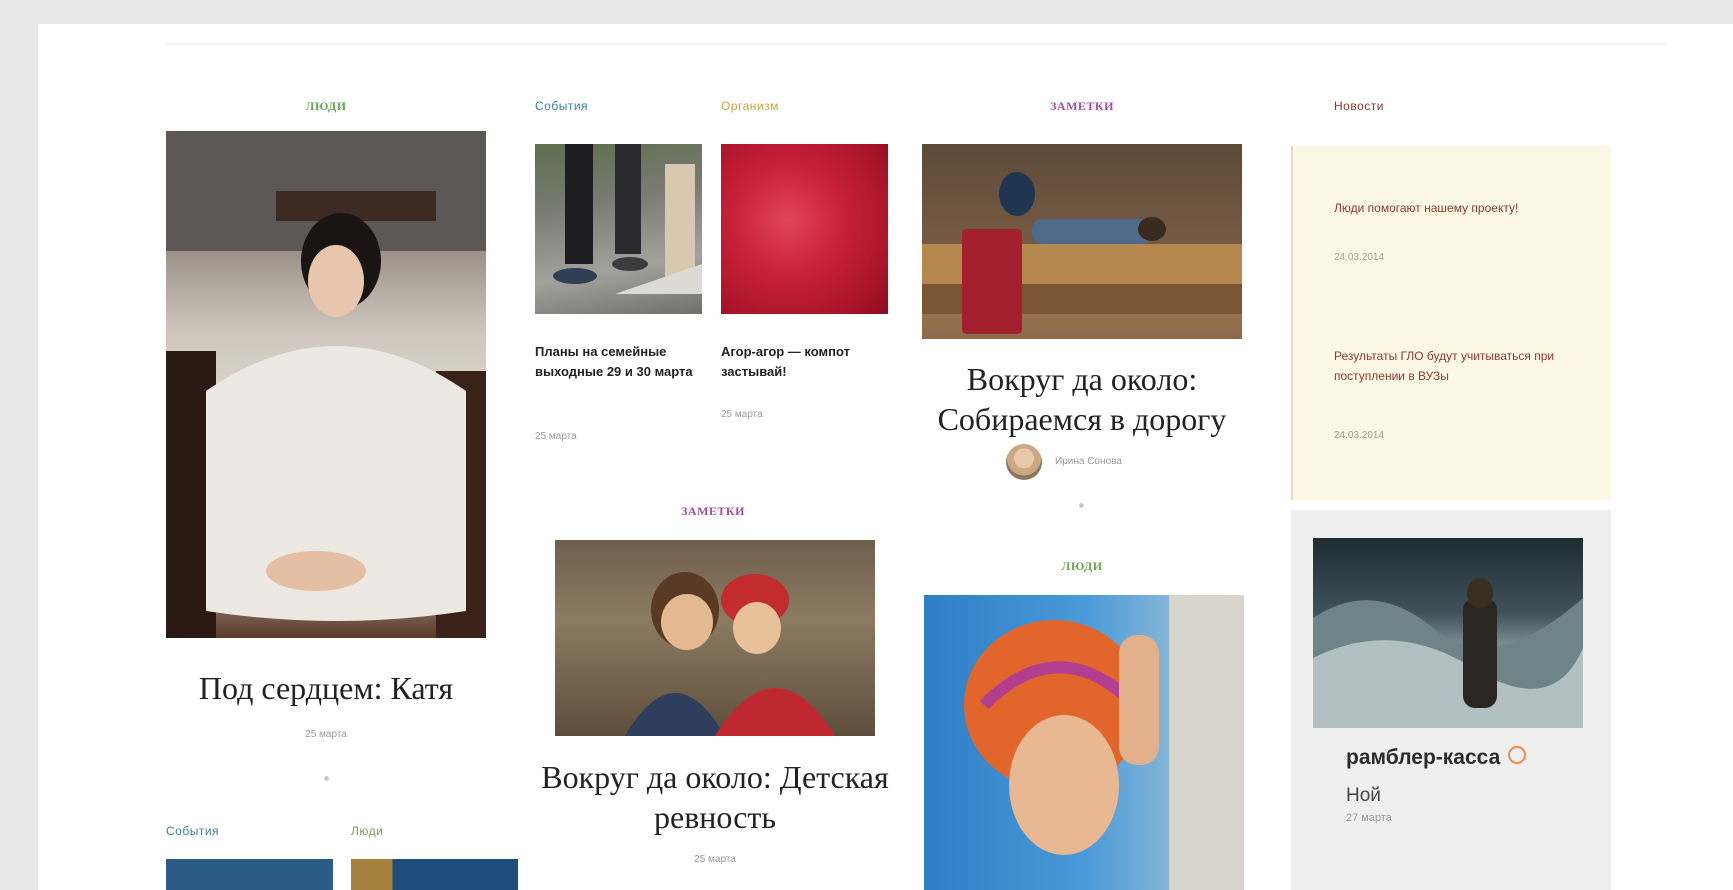 This screenshot has width=1733, height=890. Describe the element at coordinates (1363, 796) in the screenshot. I see `movie-title: Ной` at that location.